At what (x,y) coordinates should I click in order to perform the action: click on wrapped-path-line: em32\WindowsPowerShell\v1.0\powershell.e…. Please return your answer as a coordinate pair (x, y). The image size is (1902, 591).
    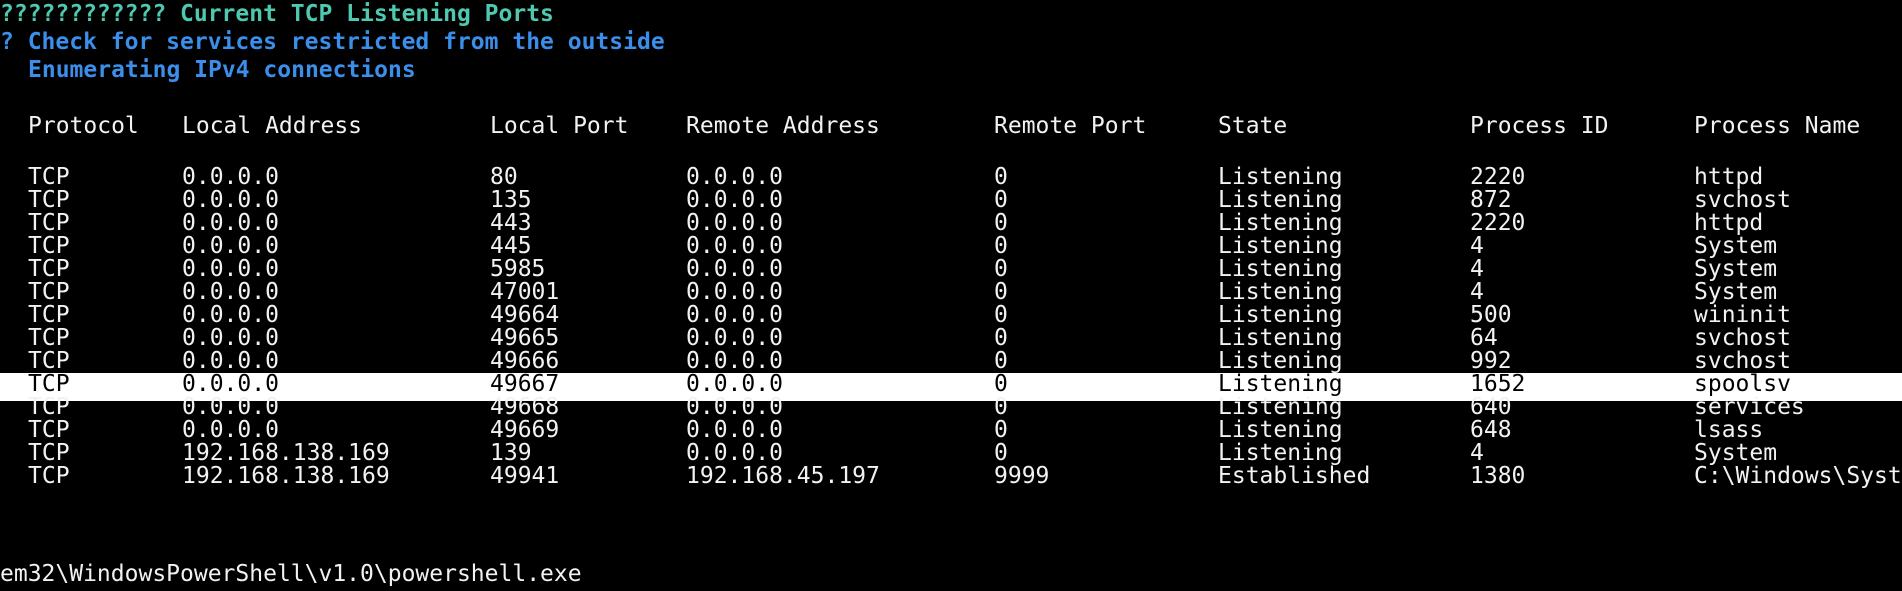
    Looking at the image, I should click on (291, 574).